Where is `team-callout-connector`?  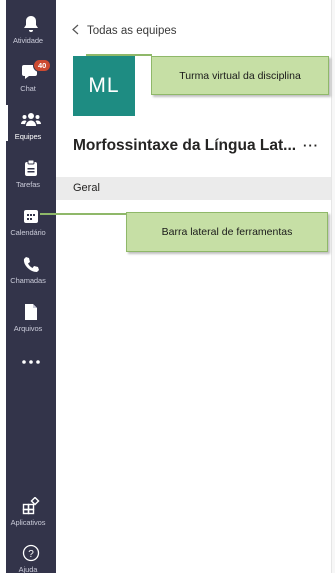
team-callout-connector is located at coordinates (119, 55).